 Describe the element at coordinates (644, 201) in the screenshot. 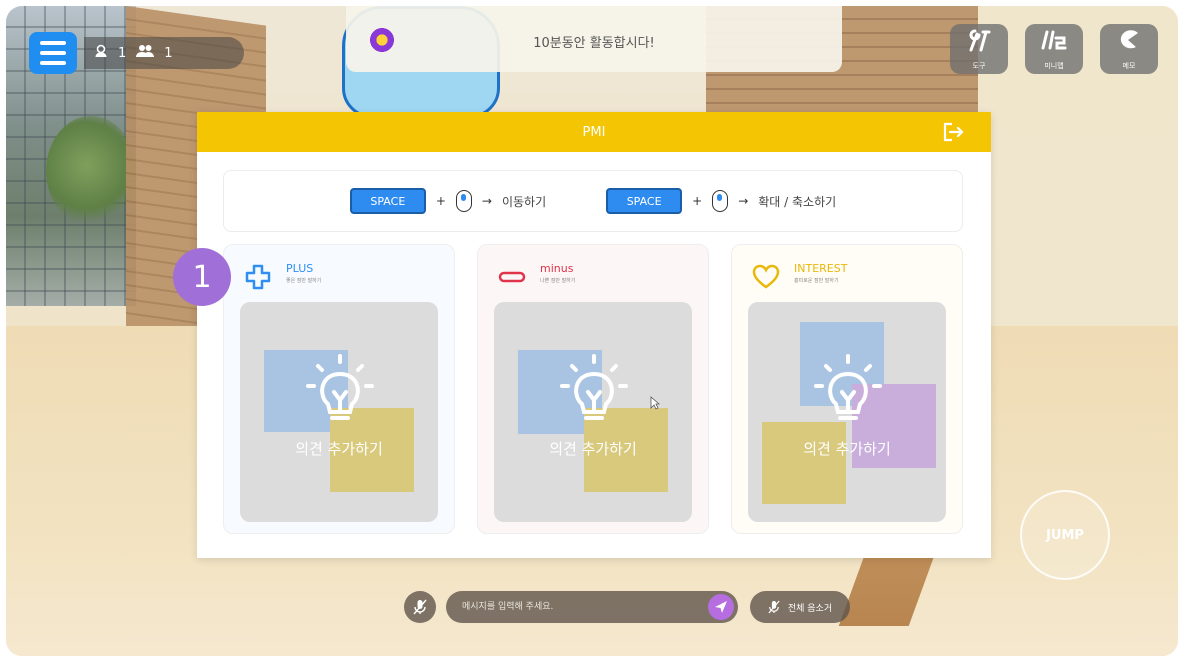

I see `space-key-2: SPACE` at that location.